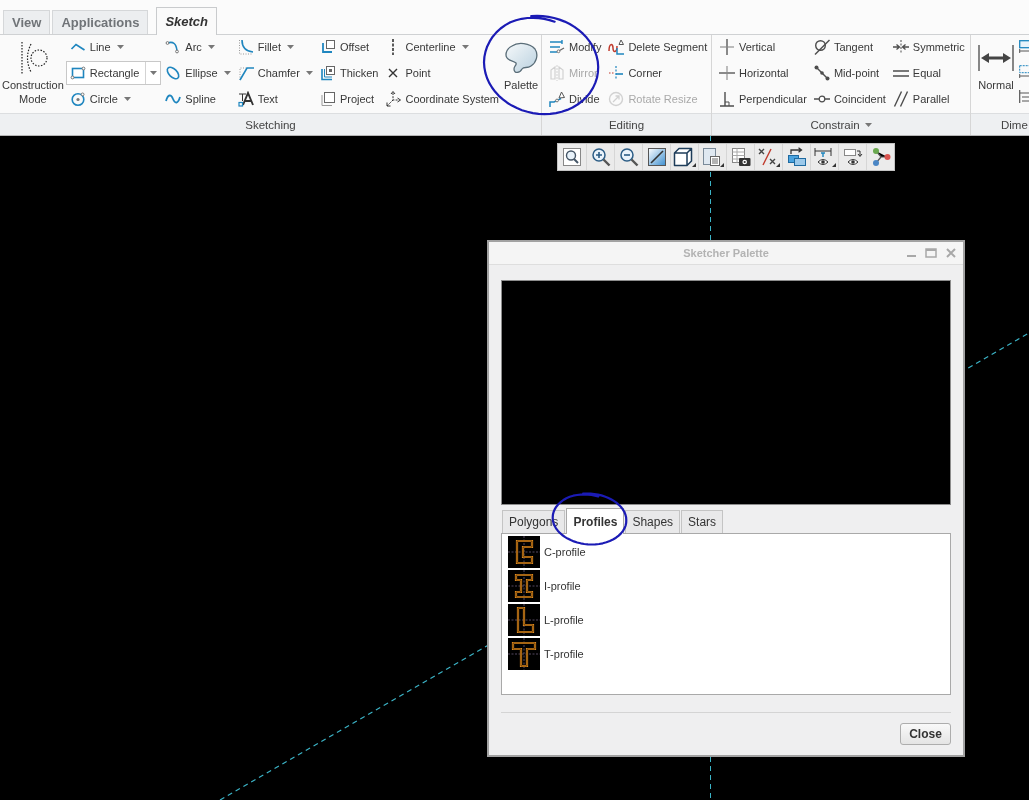  What do you see at coordinates (245, 73) in the screenshot?
I see `beveled-corner-icon` at bounding box center [245, 73].